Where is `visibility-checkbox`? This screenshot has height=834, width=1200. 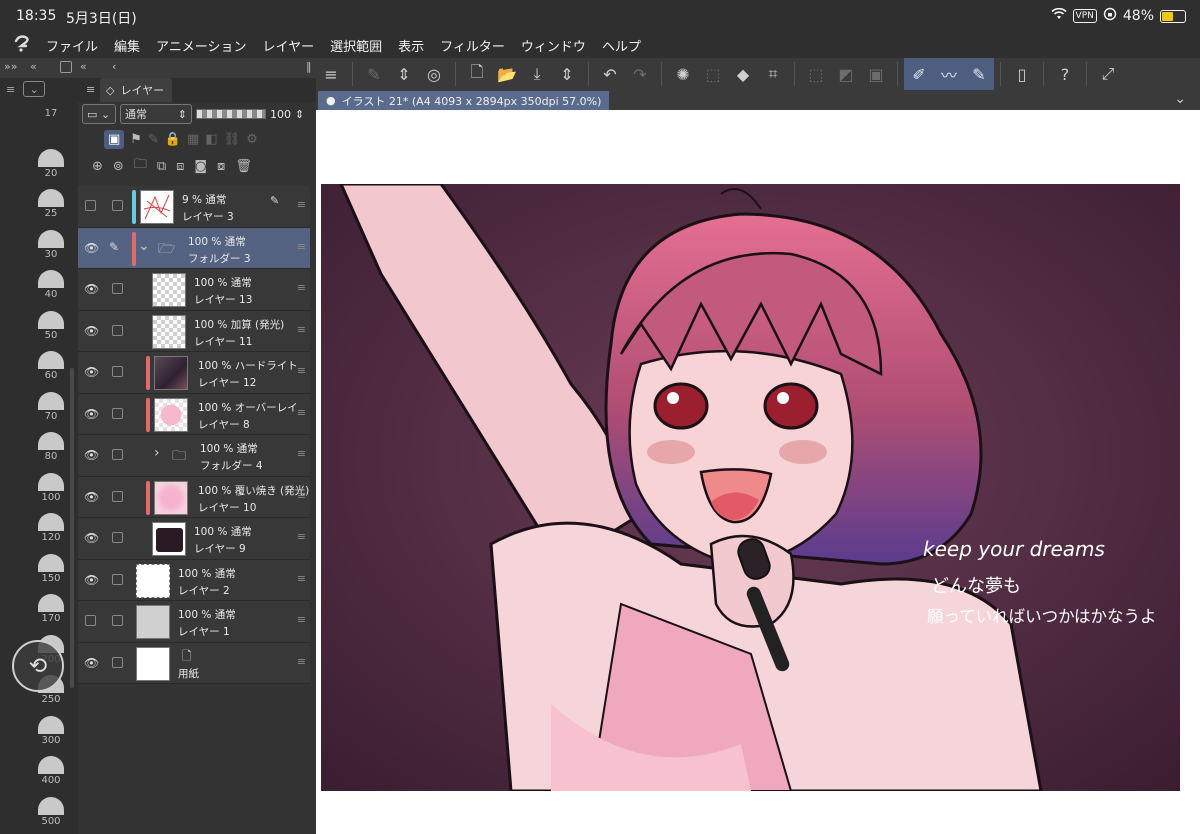
visibility-checkbox is located at coordinates (90, 205).